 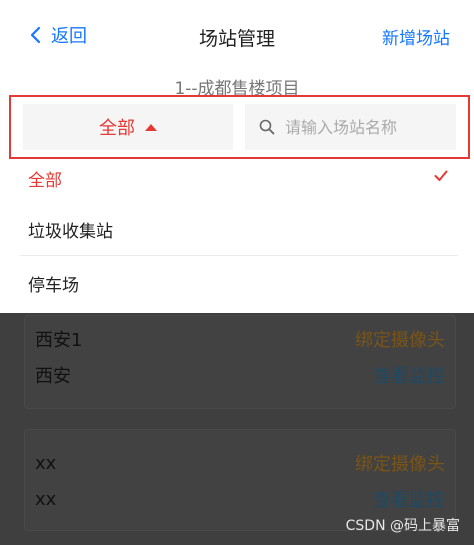 I want to click on station-row: 西安 查看监控, so click(x=240, y=375).